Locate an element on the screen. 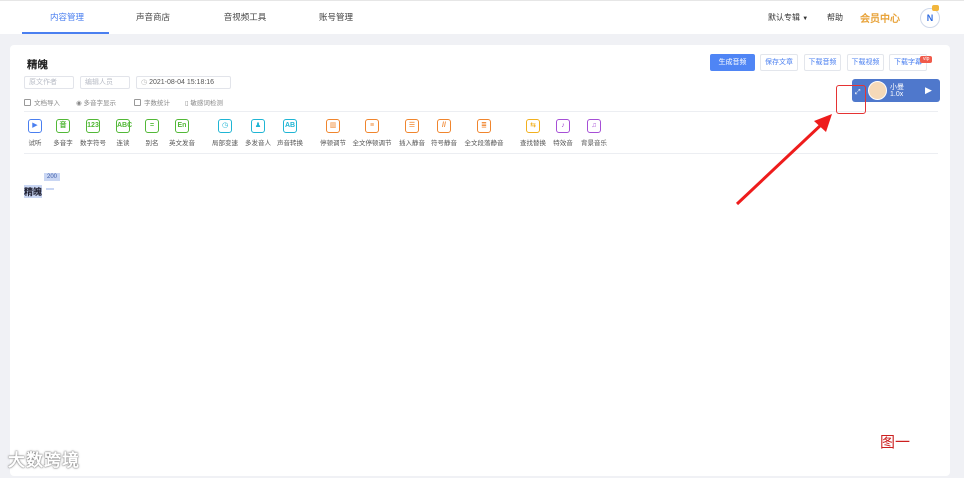 The width and height of the screenshot is (964, 478). figure-label: 图一 is located at coordinates (895, 442).